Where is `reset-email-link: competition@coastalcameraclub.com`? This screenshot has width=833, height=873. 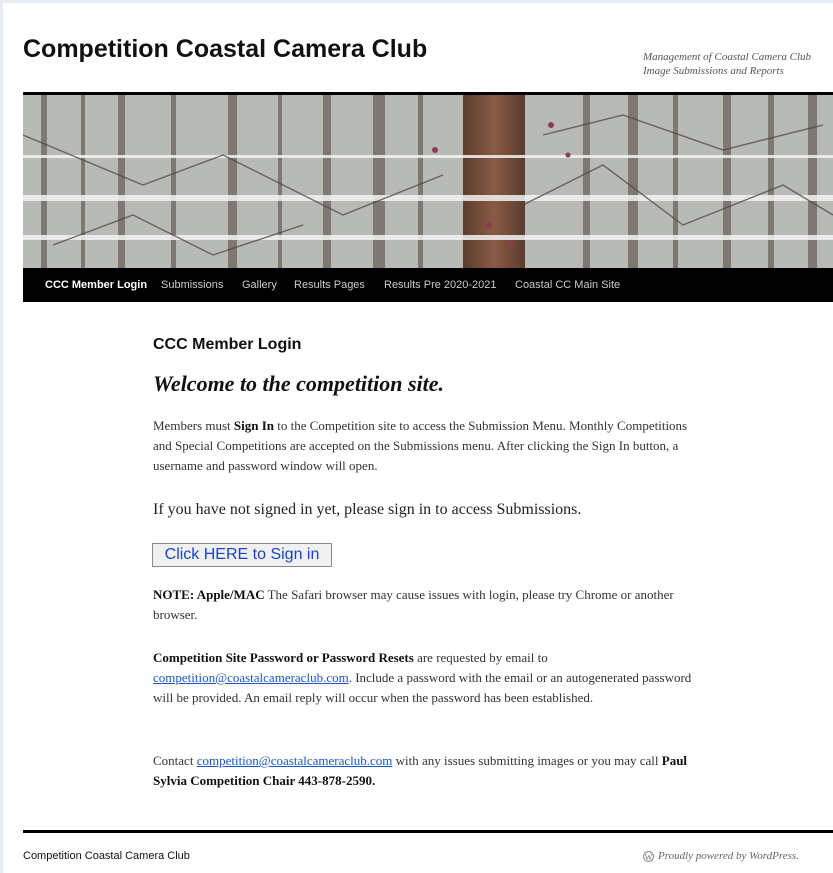
reset-email-link: competition@coastalcameraclub.com is located at coordinates (251, 677).